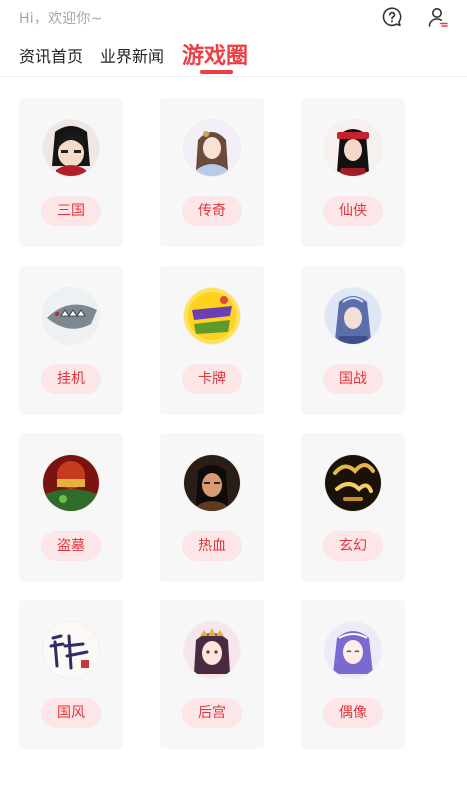 The width and height of the screenshot is (467, 800). Describe the element at coordinates (71, 316) in the screenshot. I see `guaji-avatar-icon` at that location.